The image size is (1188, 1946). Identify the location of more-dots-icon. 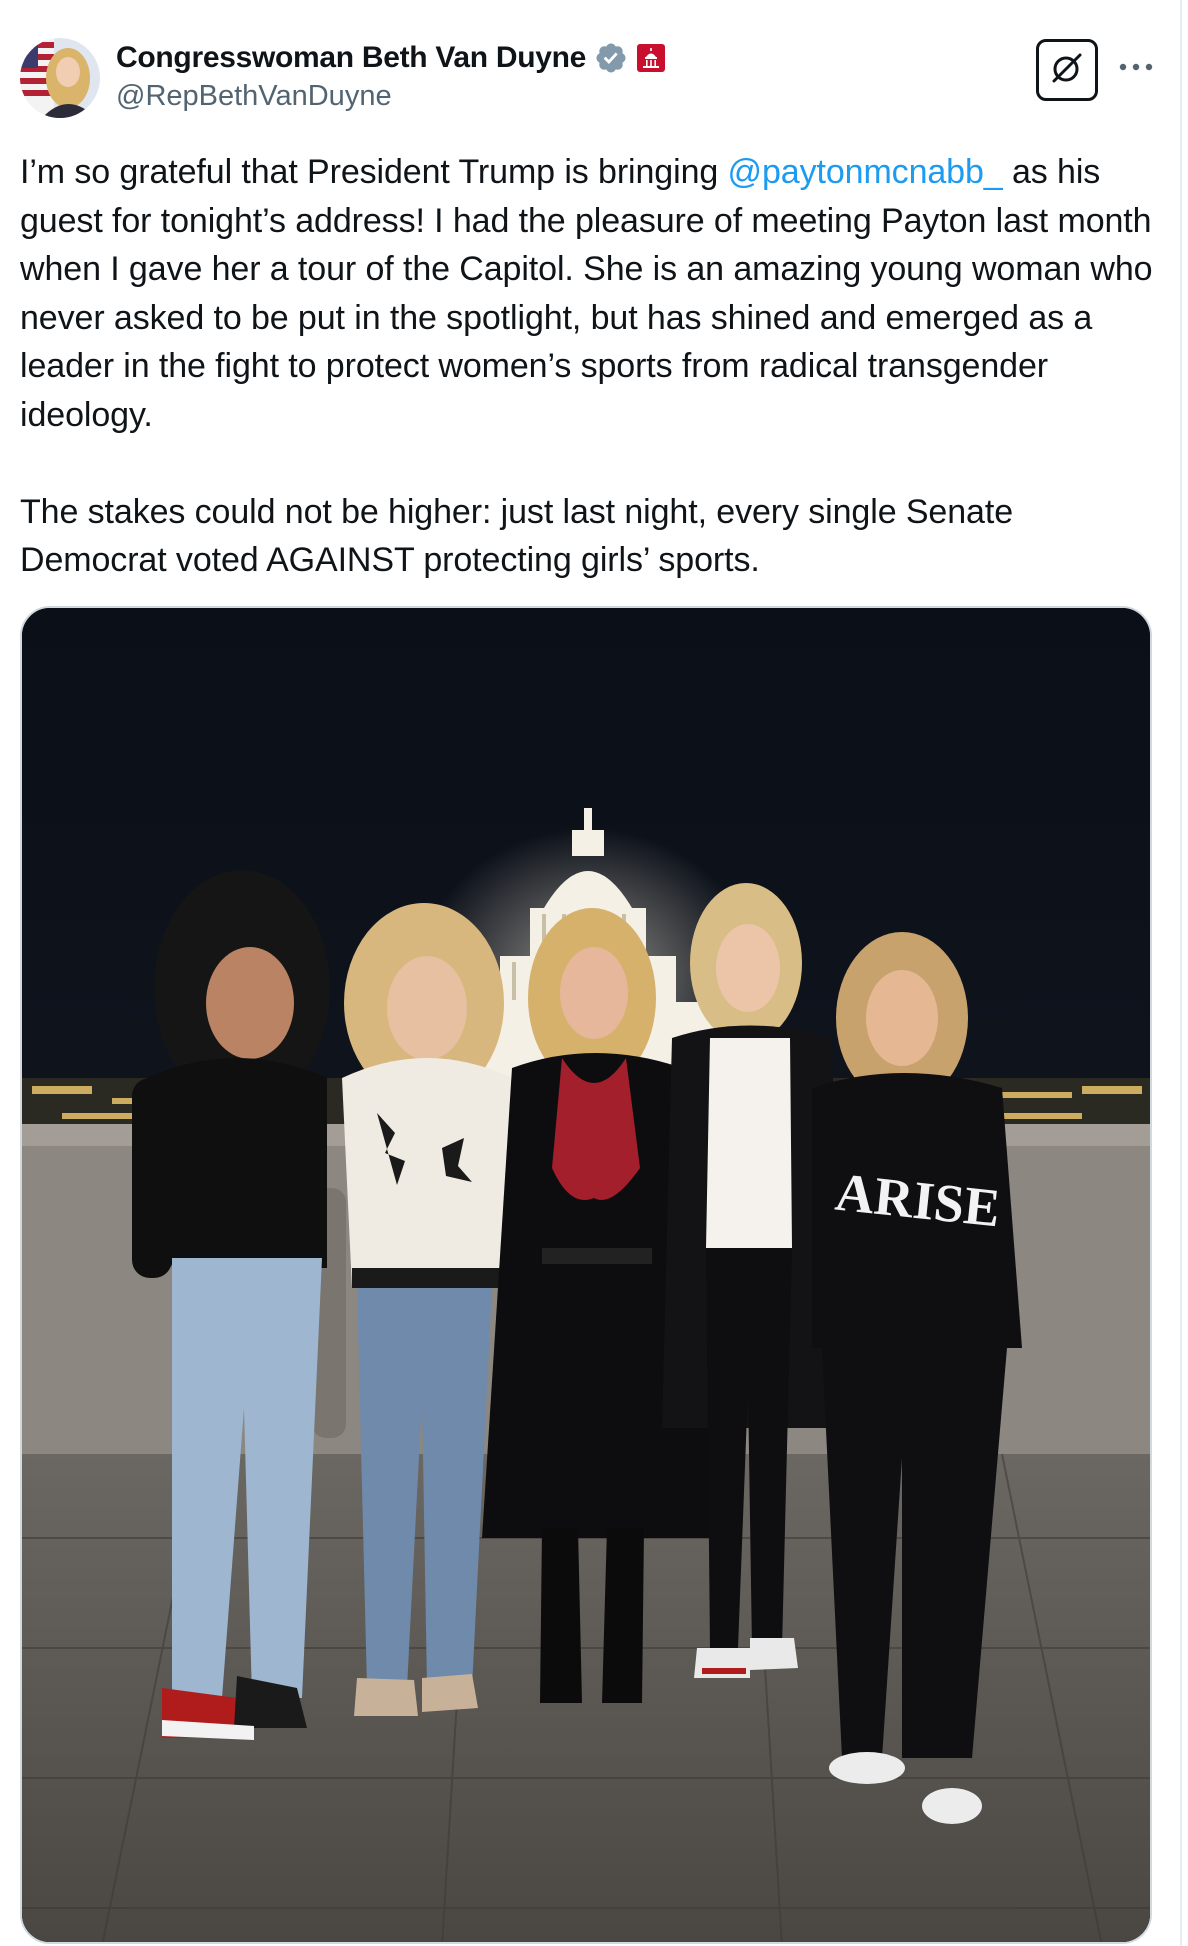
(1136, 68).